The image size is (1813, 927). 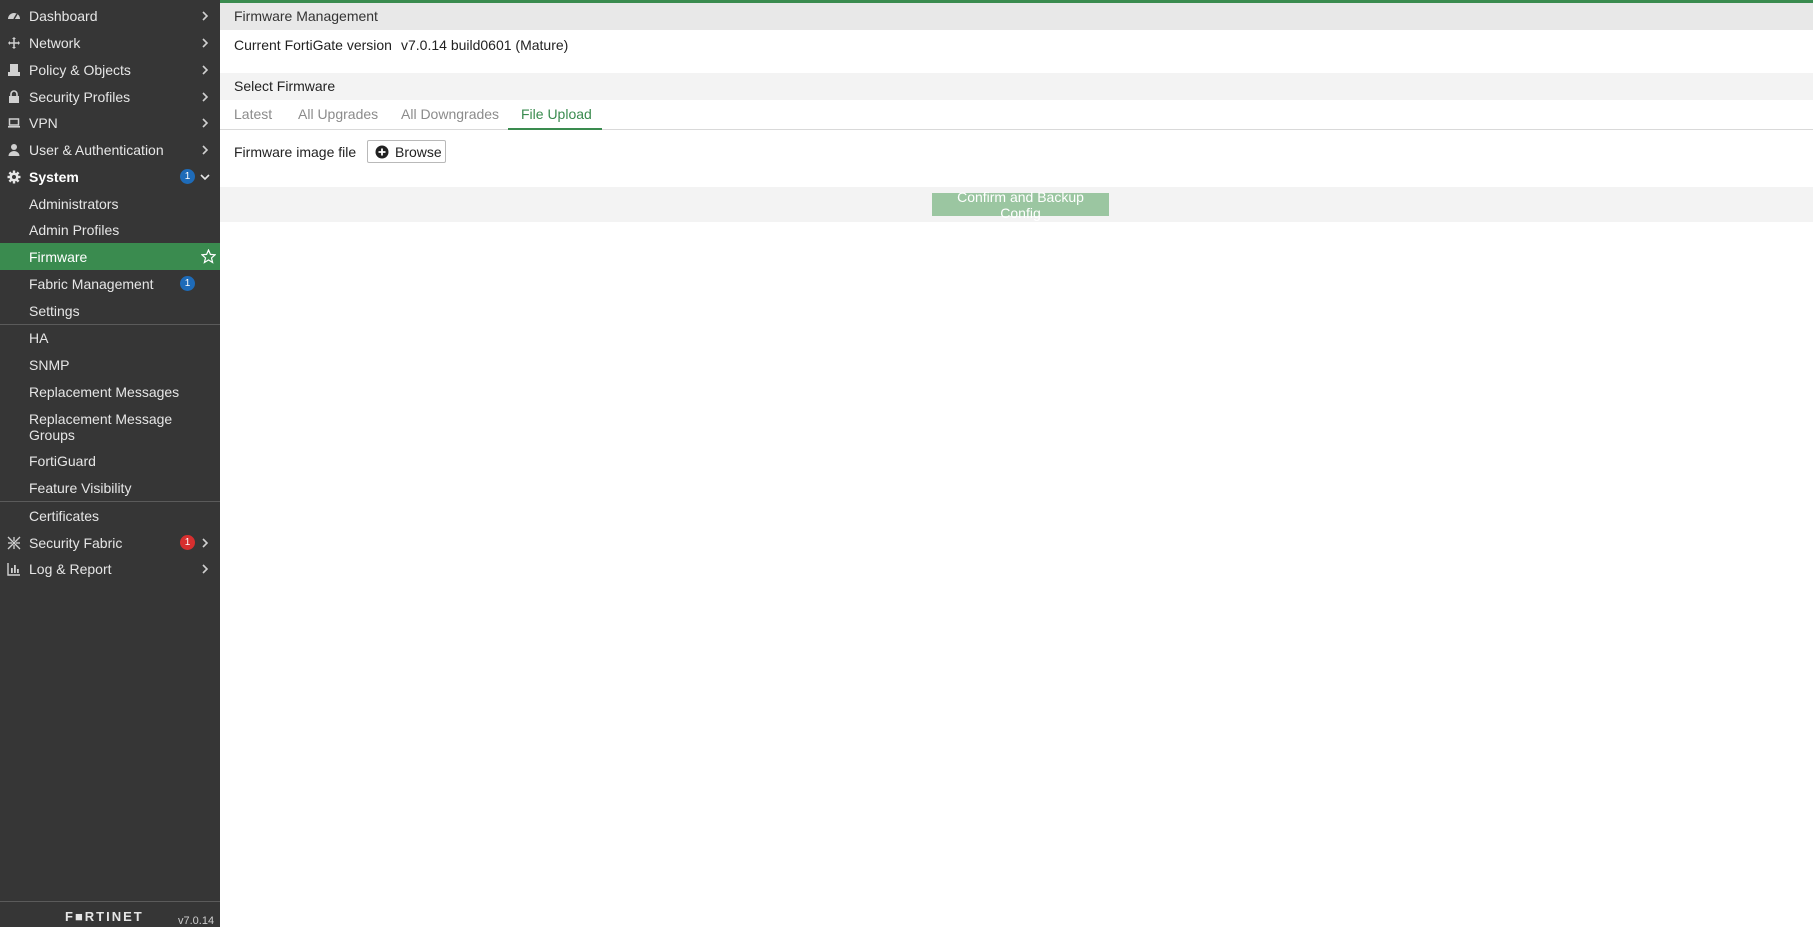 I want to click on sidebar-item-label: Network, so click(x=55, y=42).